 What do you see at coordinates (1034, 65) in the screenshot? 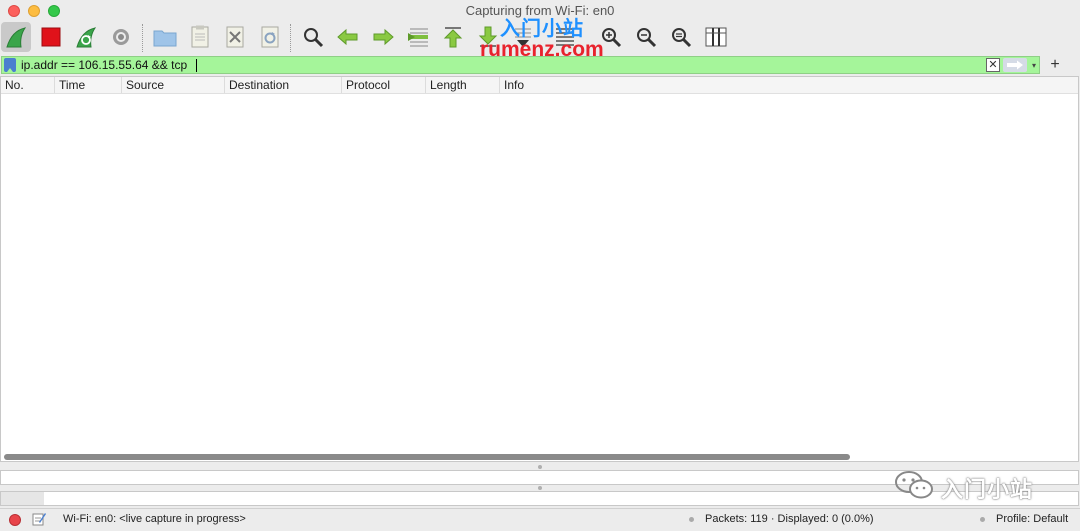
I see `filter-history-dropdown: ▾` at bounding box center [1034, 65].